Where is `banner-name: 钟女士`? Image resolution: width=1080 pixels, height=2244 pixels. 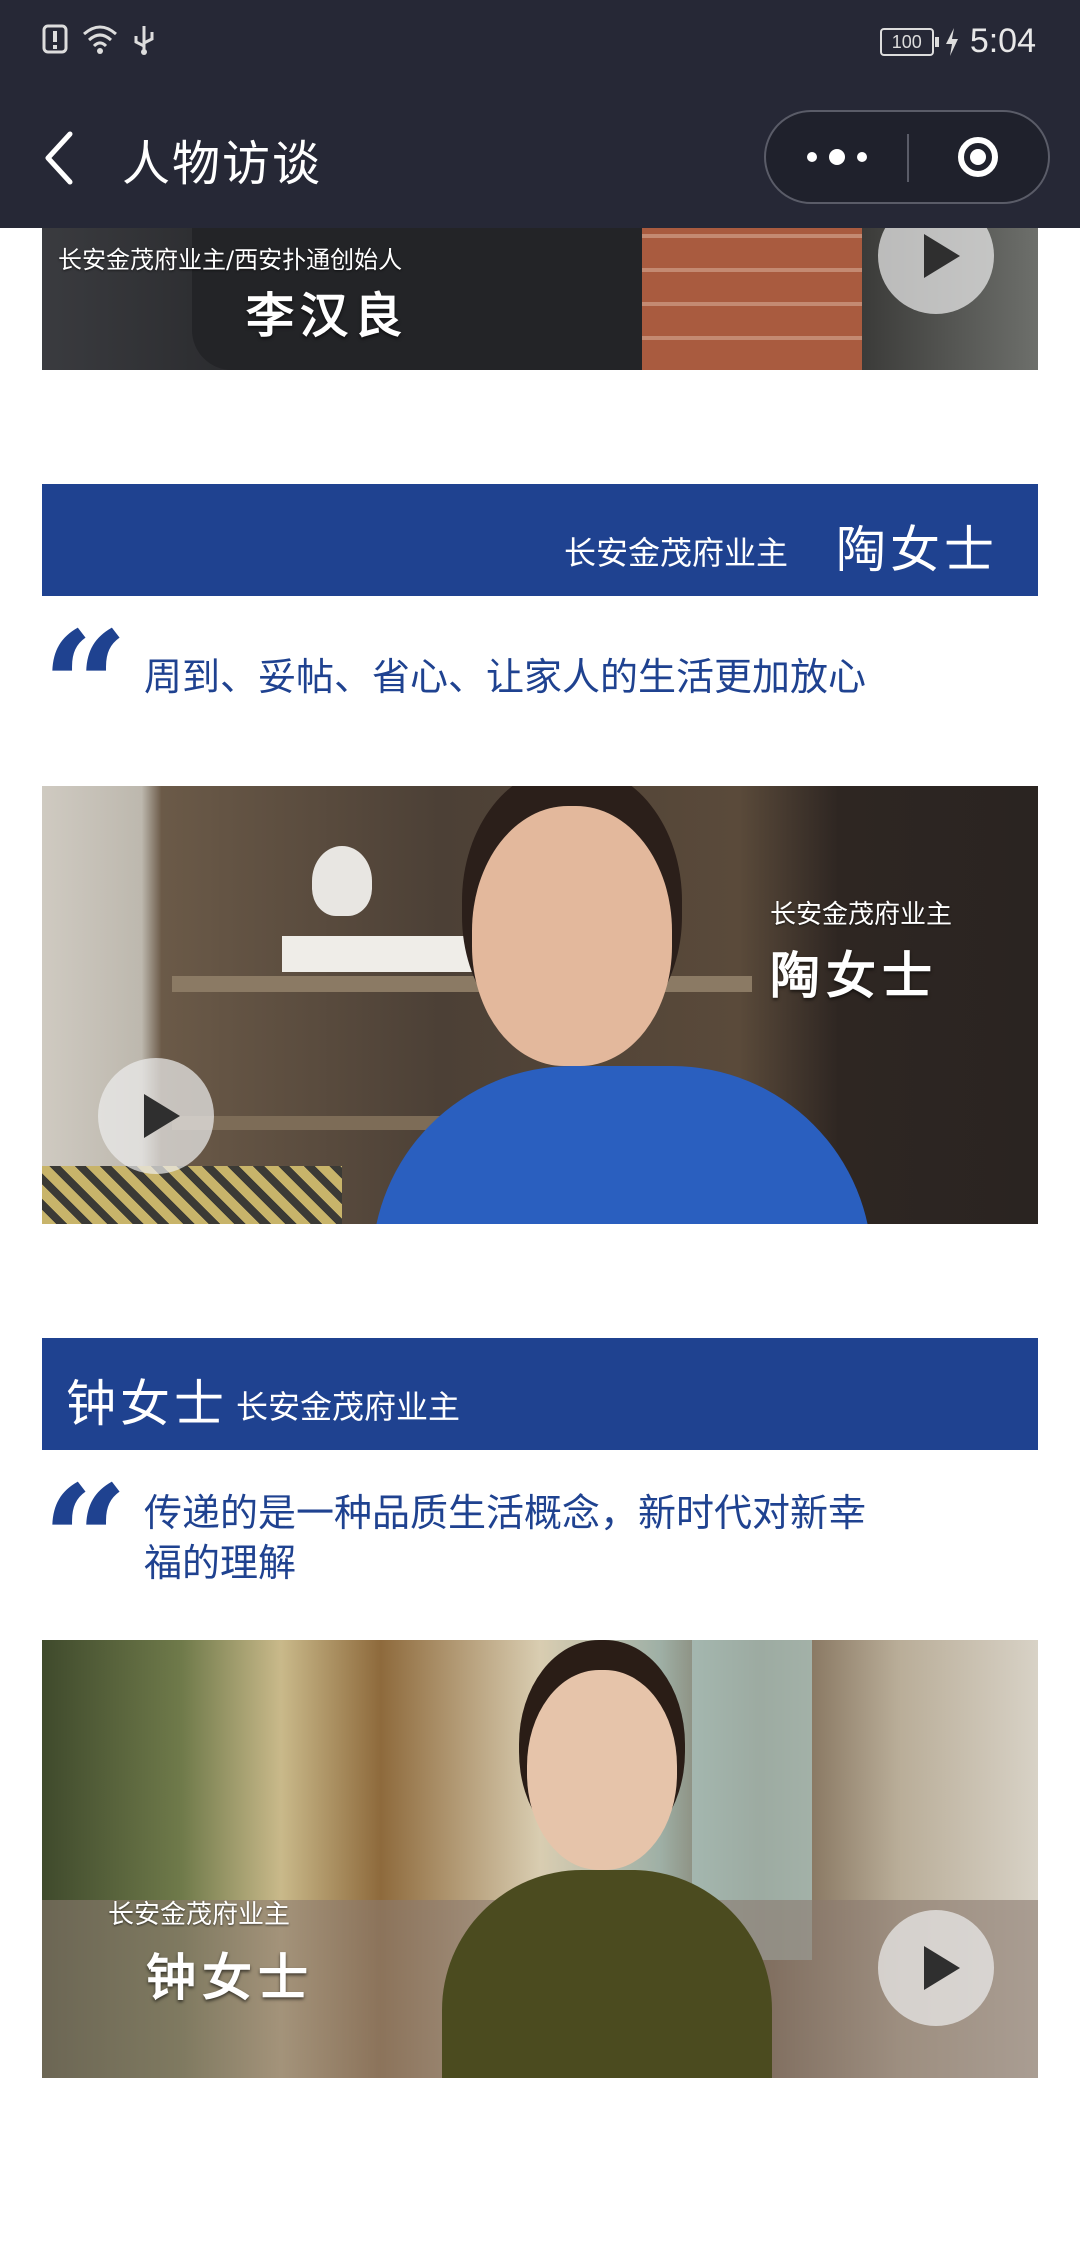
banner-name: 钟女士 is located at coordinates (147, 1404).